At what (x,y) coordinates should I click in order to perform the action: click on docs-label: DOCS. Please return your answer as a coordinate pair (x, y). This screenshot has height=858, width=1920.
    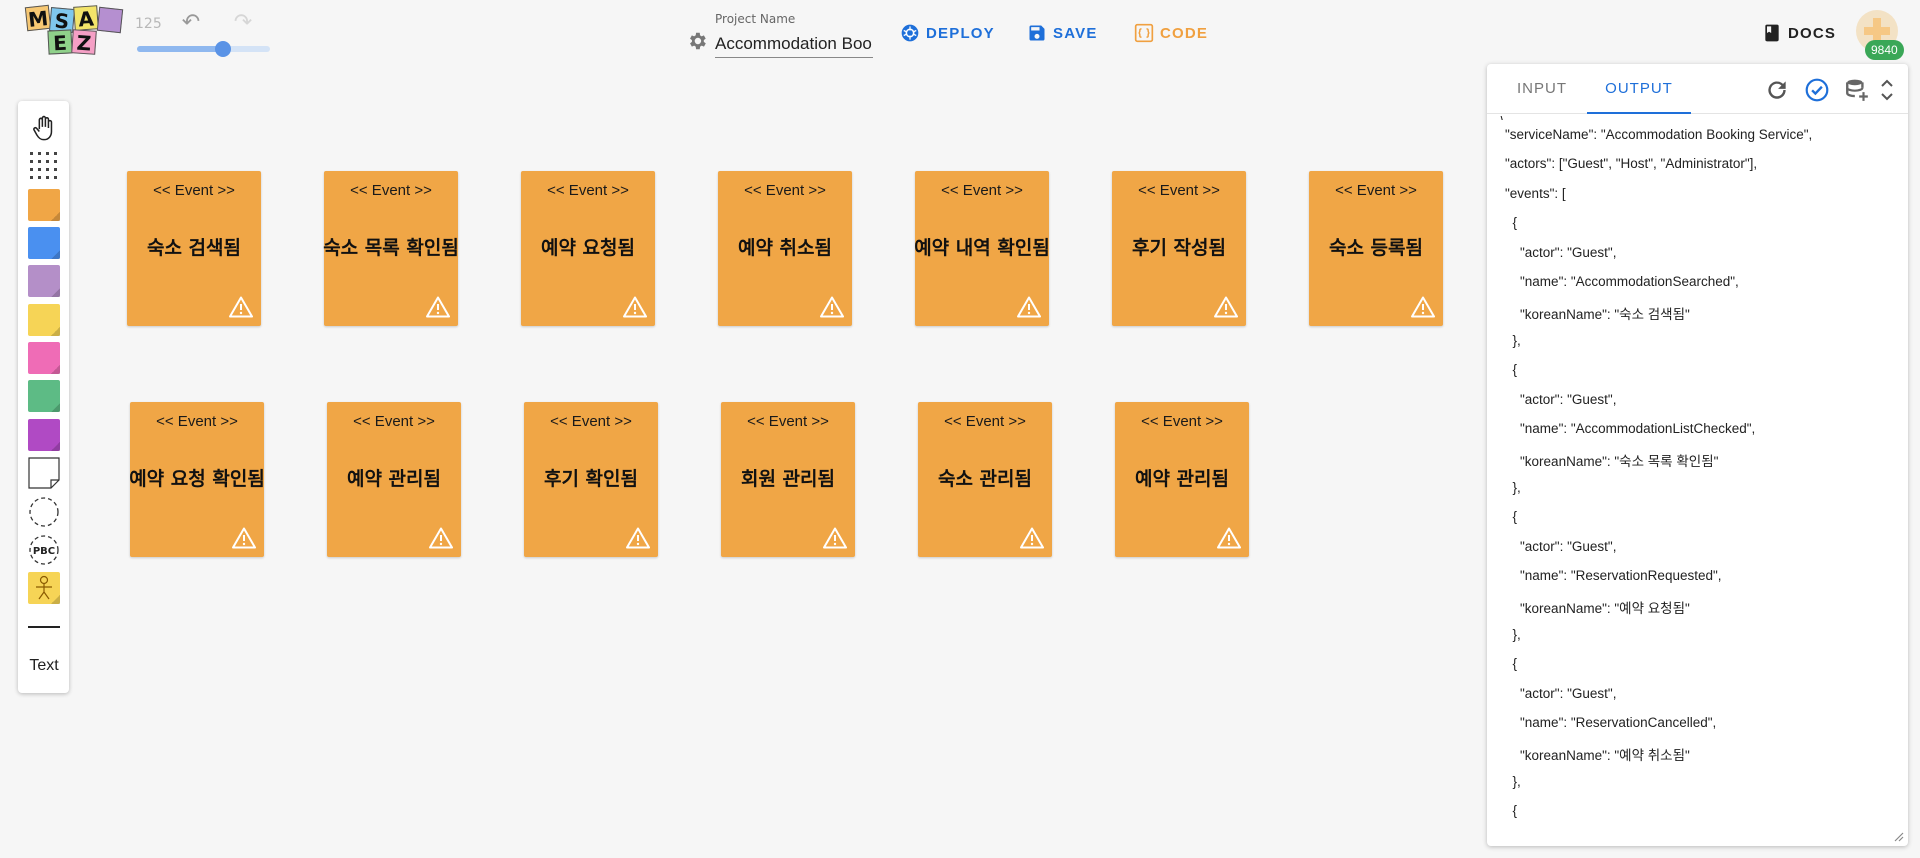
    Looking at the image, I should click on (1812, 33).